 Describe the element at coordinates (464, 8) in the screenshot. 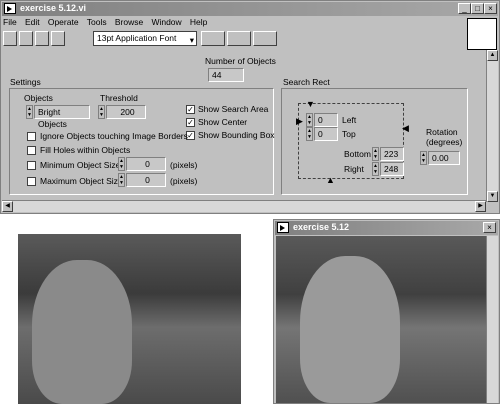

I see `minimize-button: _` at that location.